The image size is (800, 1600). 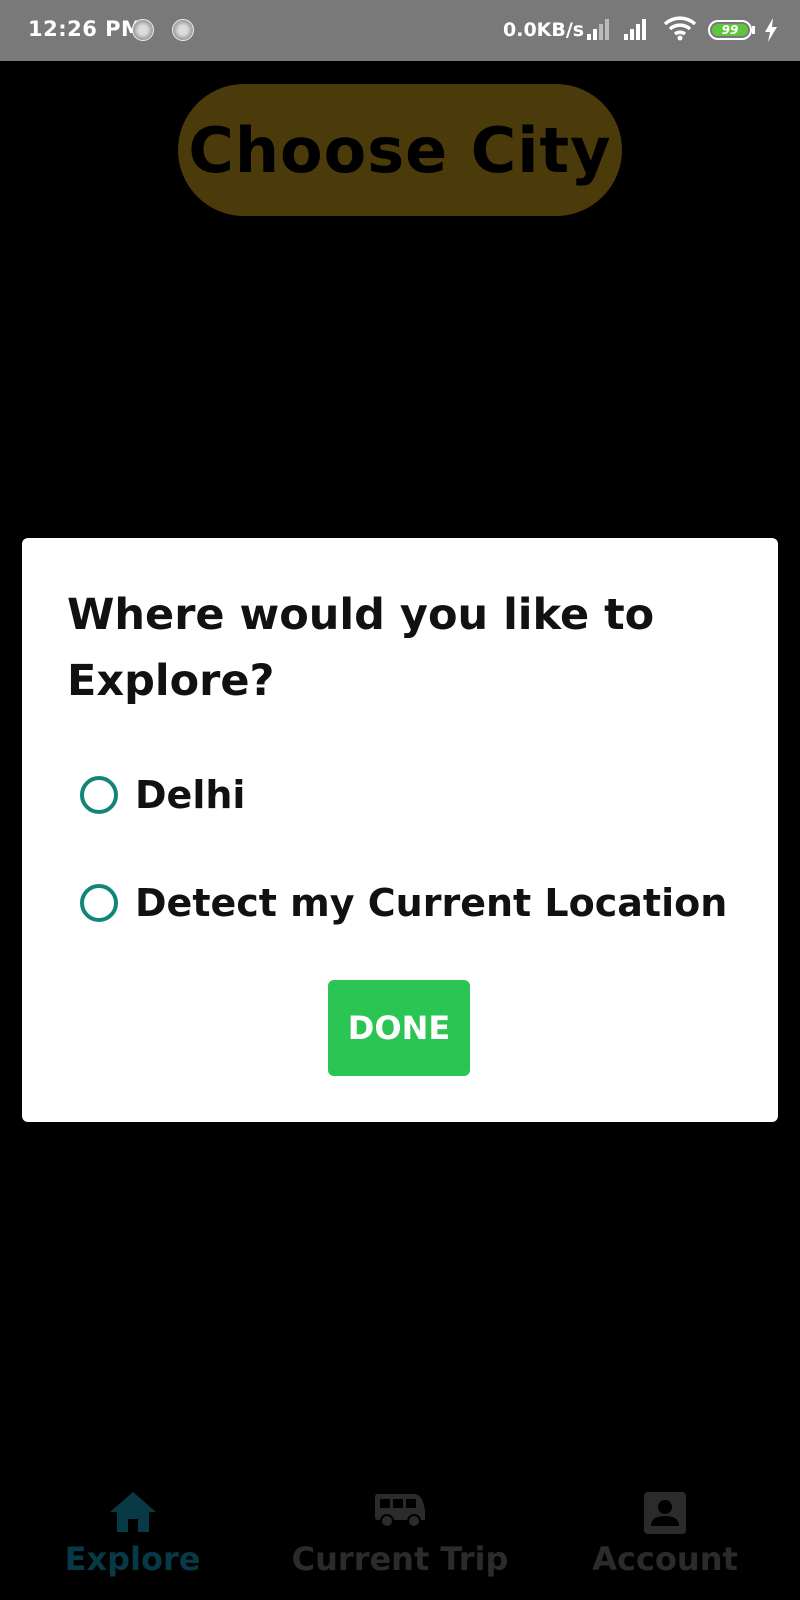 What do you see at coordinates (400, 30) in the screenshot?
I see `status-bar: 12:26 PM 0.0KB/s 99` at bounding box center [400, 30].